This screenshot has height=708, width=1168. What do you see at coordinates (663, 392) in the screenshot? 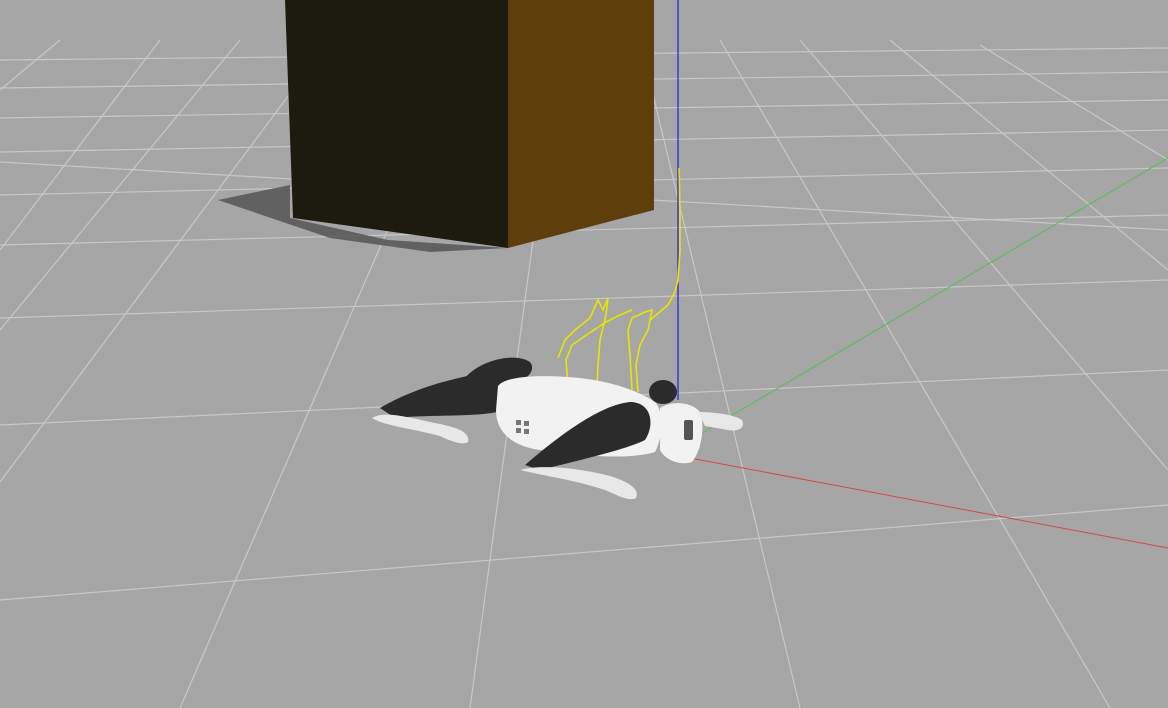
I see `front-left-shoulder` at bounding box center [663, 392].